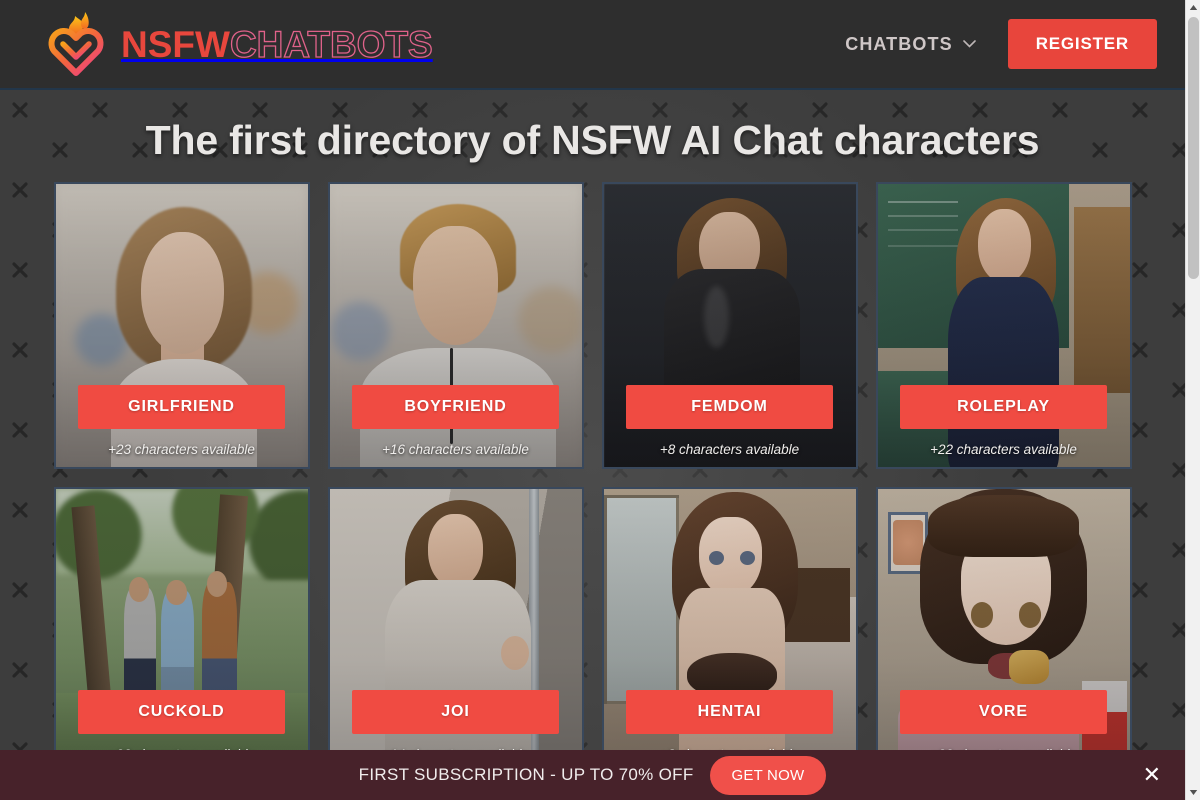 The width and height of the screenshot is (1200, 800). I want to click on site-header: NSFWCHATBOTS CHATBOTS REGISTER, so click(592, 45).